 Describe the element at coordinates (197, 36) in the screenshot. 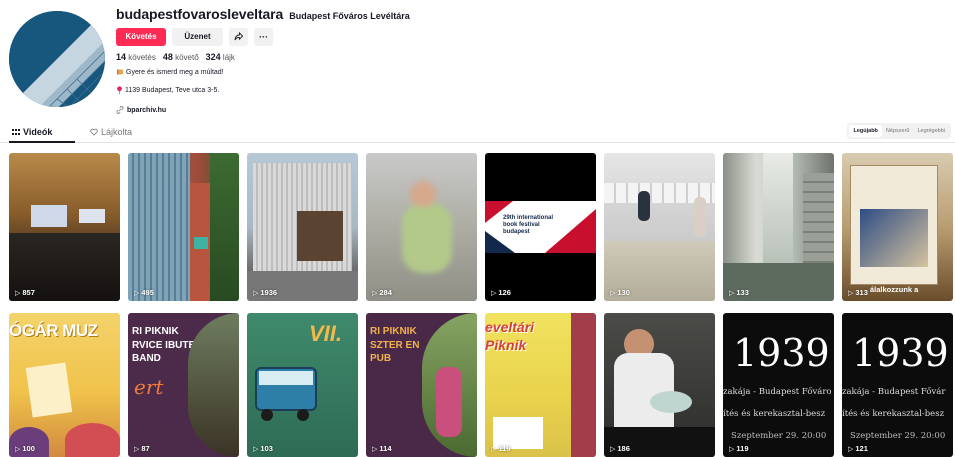

I see `message-button: Üzenet` at that location.